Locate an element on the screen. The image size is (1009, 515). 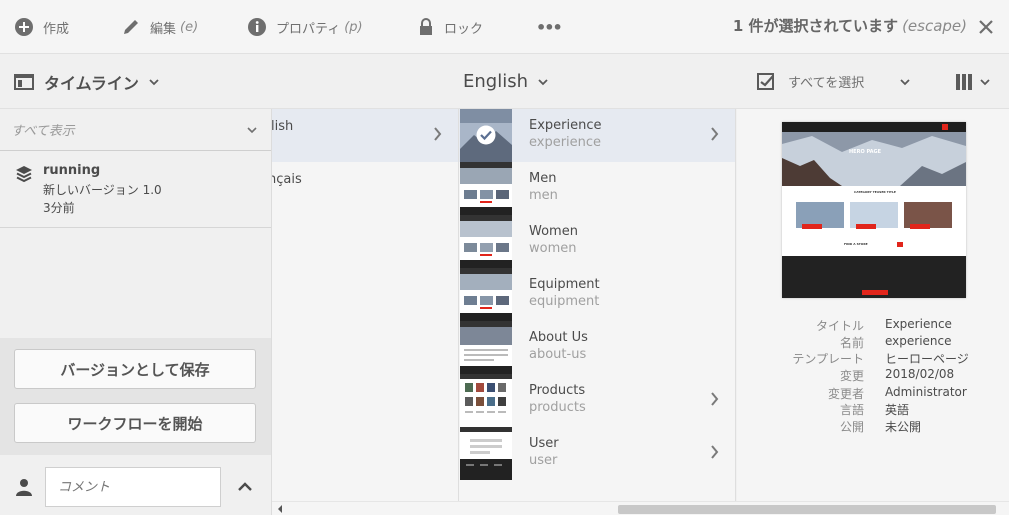
column-item-women: Women women is located at coordinates (597, 241).